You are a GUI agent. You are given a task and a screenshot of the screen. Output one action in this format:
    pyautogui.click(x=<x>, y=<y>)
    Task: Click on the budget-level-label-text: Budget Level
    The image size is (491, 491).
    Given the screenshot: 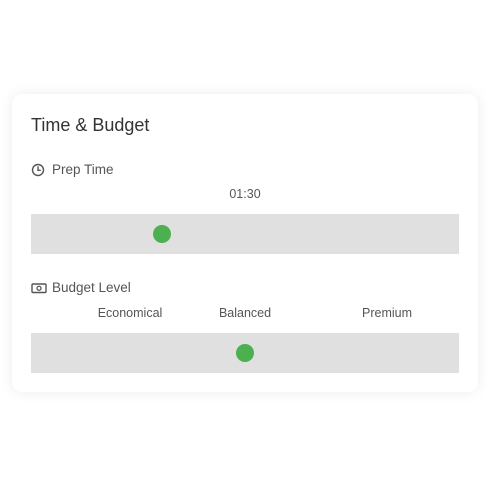 What is the action you would take?
    pyautogui.click(x=91, y=287)
    